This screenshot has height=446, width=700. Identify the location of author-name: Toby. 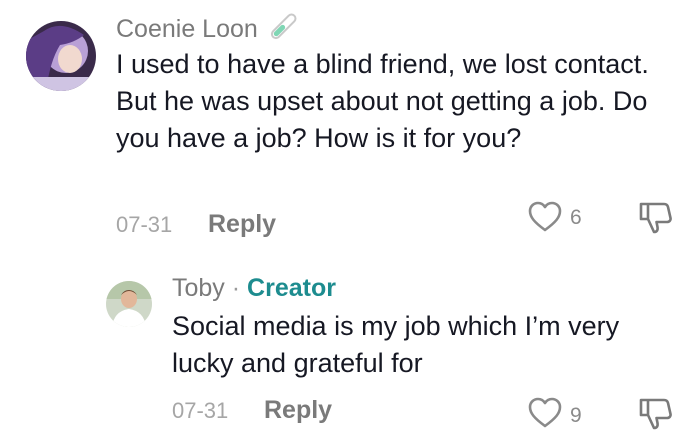
(198, 288).